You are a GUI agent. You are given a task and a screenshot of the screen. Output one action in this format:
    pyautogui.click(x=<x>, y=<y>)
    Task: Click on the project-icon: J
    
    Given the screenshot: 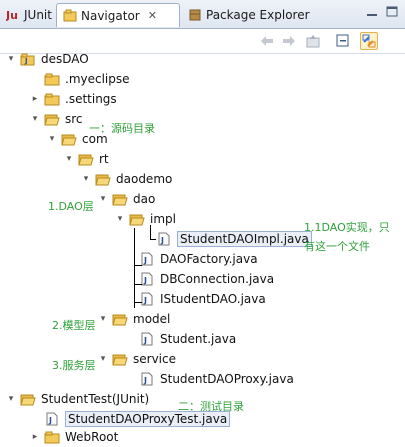 What is the action you would take?
    pyautogui.click(x=28, y=59)
    